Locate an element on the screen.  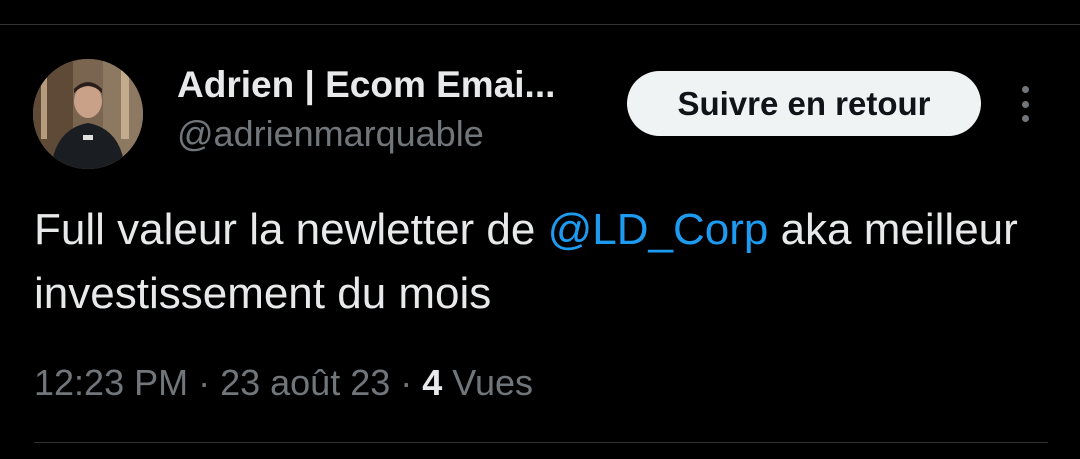
tweet-meta: 12:23 PM · 23 août 23 · 4 Vues is located at coordinates (283, 383).